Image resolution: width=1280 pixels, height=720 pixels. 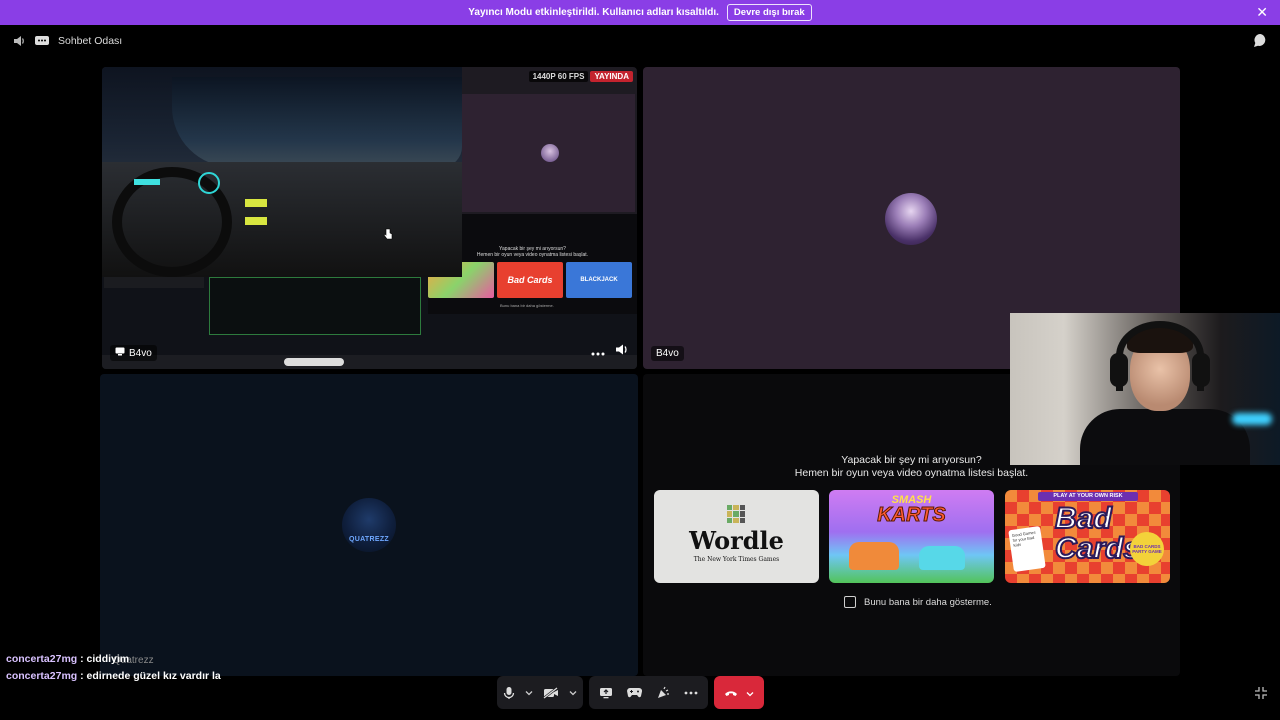 What do you see at coordinates (1260, 43) in the screenshot?
I see `chat-bubble-icon` at bounding box center [1260, 43].